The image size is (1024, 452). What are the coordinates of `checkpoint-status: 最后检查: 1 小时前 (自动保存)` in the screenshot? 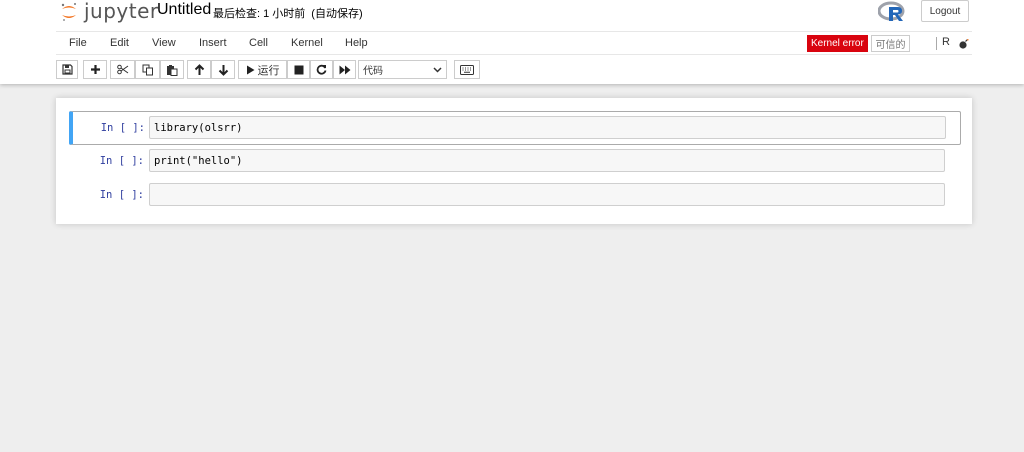 It's located at (288, 13).